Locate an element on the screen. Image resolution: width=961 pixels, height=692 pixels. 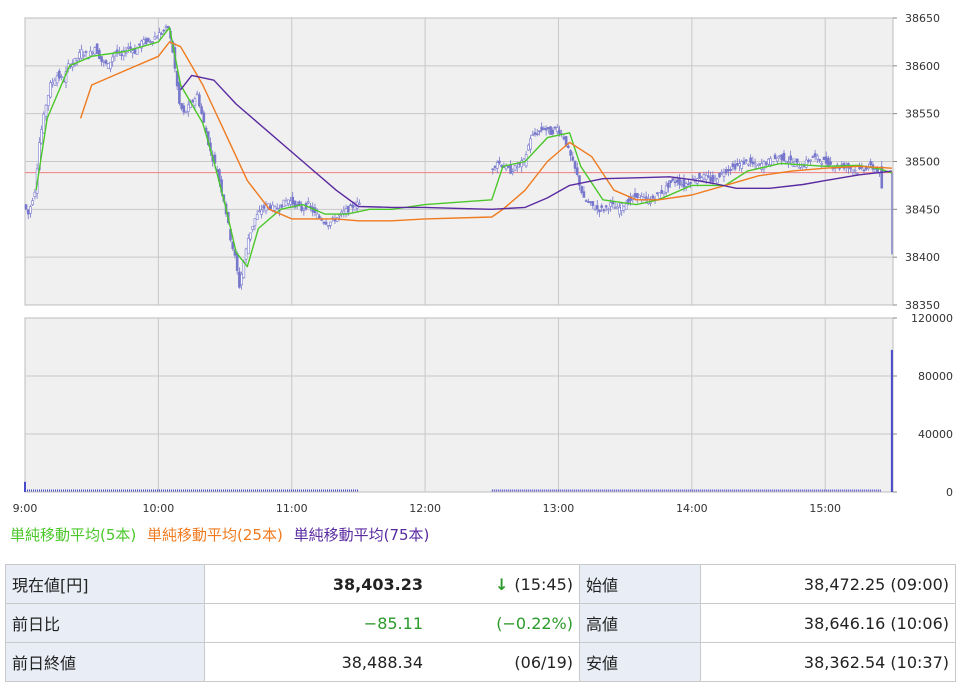
volume-tick-label: 0 is located at coordinates (949, 492).